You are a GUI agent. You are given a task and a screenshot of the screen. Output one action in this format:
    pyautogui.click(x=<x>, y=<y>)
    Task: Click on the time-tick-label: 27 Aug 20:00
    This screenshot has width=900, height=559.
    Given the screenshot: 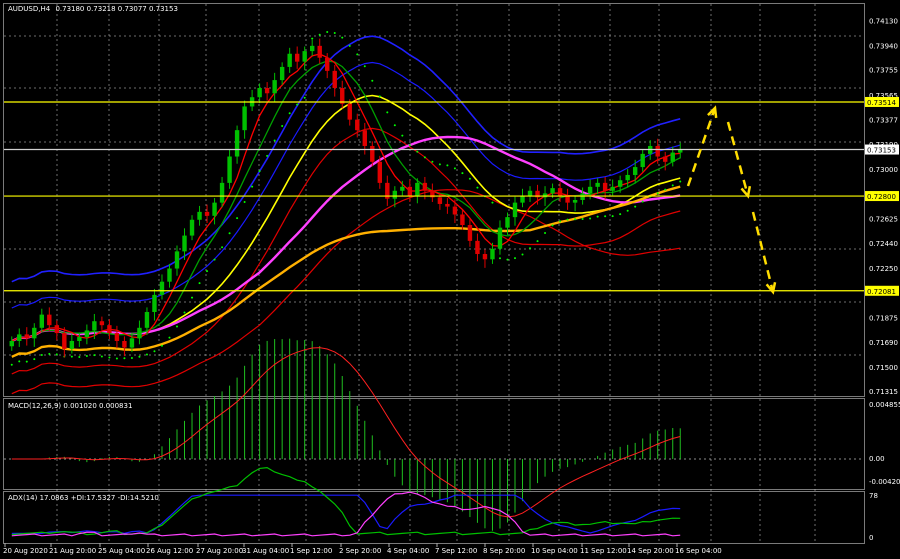 What is the action you would take?
    pyautogui.click(x=219, y=551)
    